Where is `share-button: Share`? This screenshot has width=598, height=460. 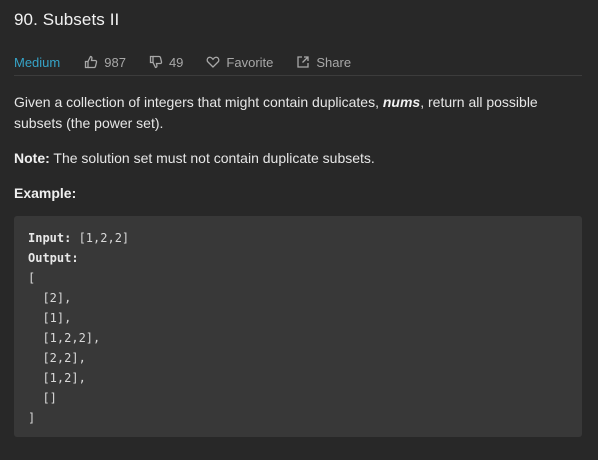
share-button: Share is located at coordinates (323, 62).